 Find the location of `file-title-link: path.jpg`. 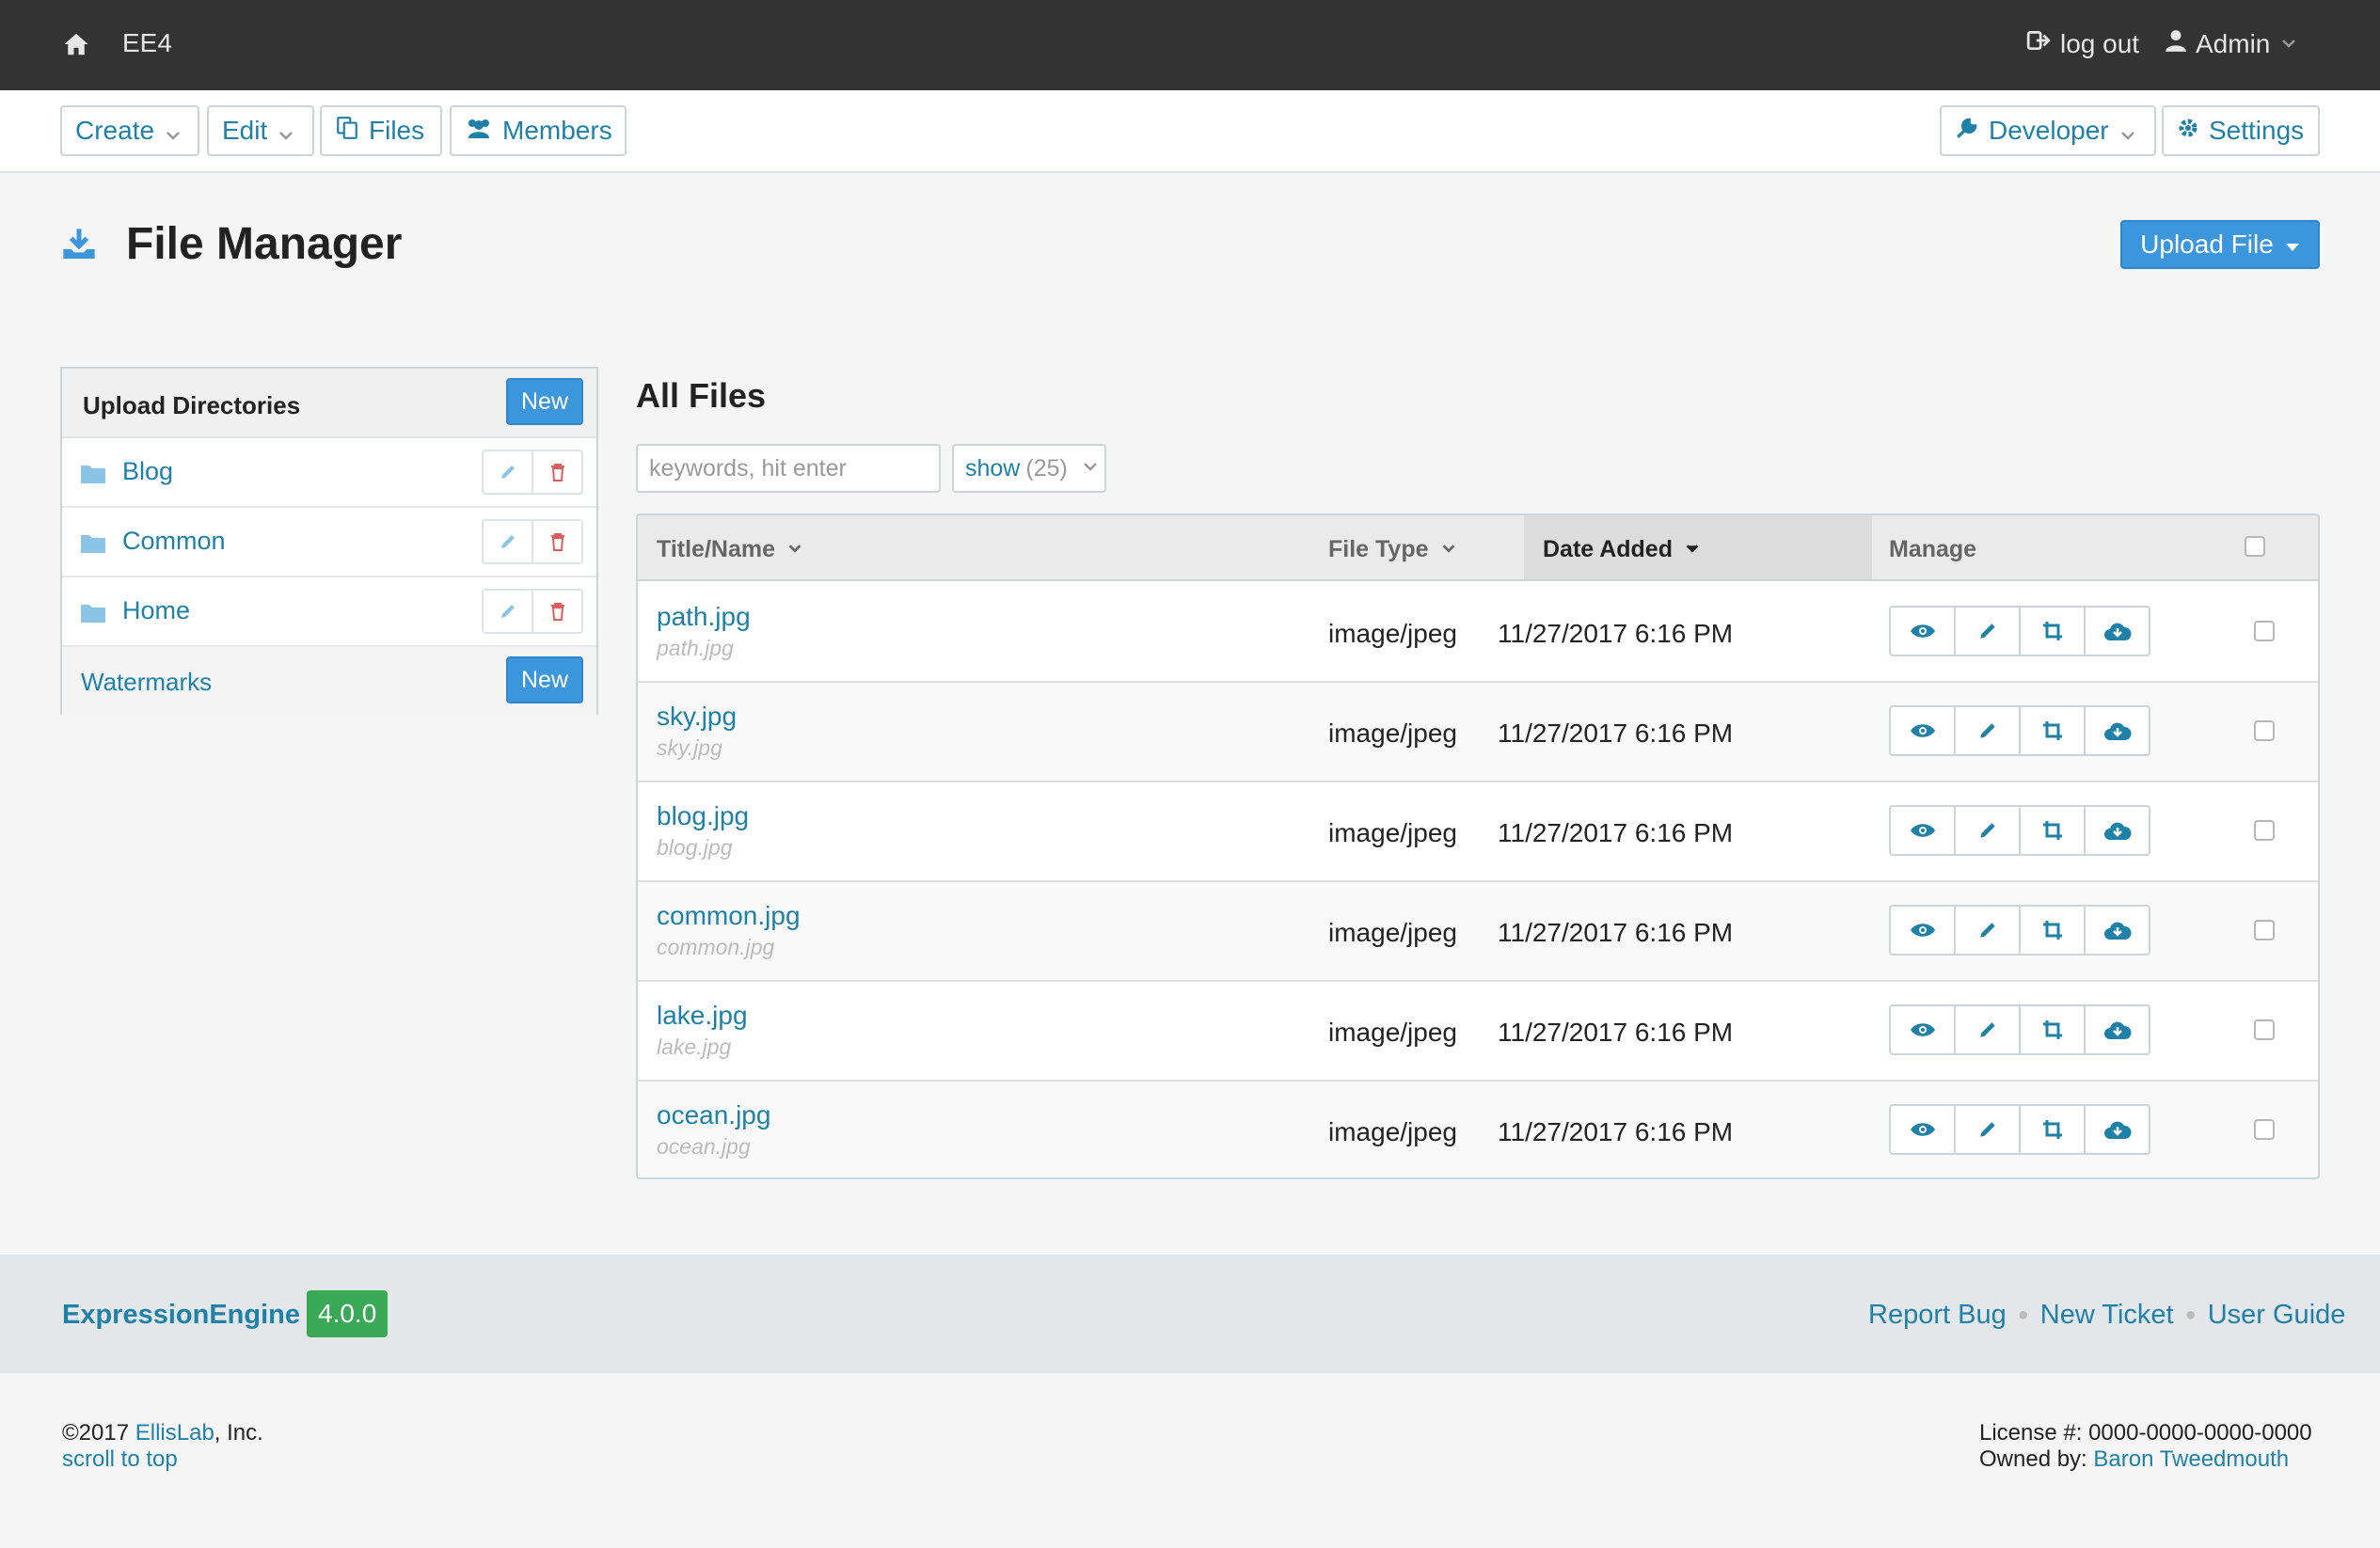

file-title-link: path.jpg is located at coordinates (704, 617).